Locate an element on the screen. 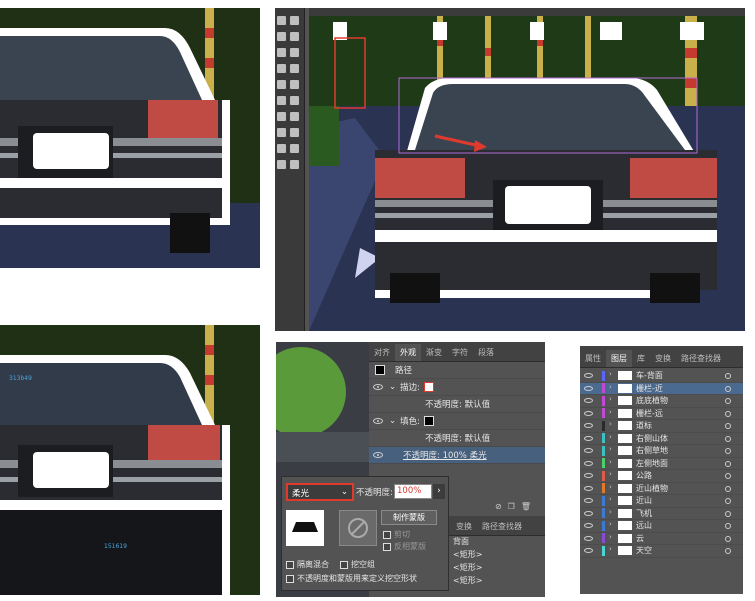 This screenshot has height=601, width=755. layer-row: › 道标 is located at coordinates (661, 426).